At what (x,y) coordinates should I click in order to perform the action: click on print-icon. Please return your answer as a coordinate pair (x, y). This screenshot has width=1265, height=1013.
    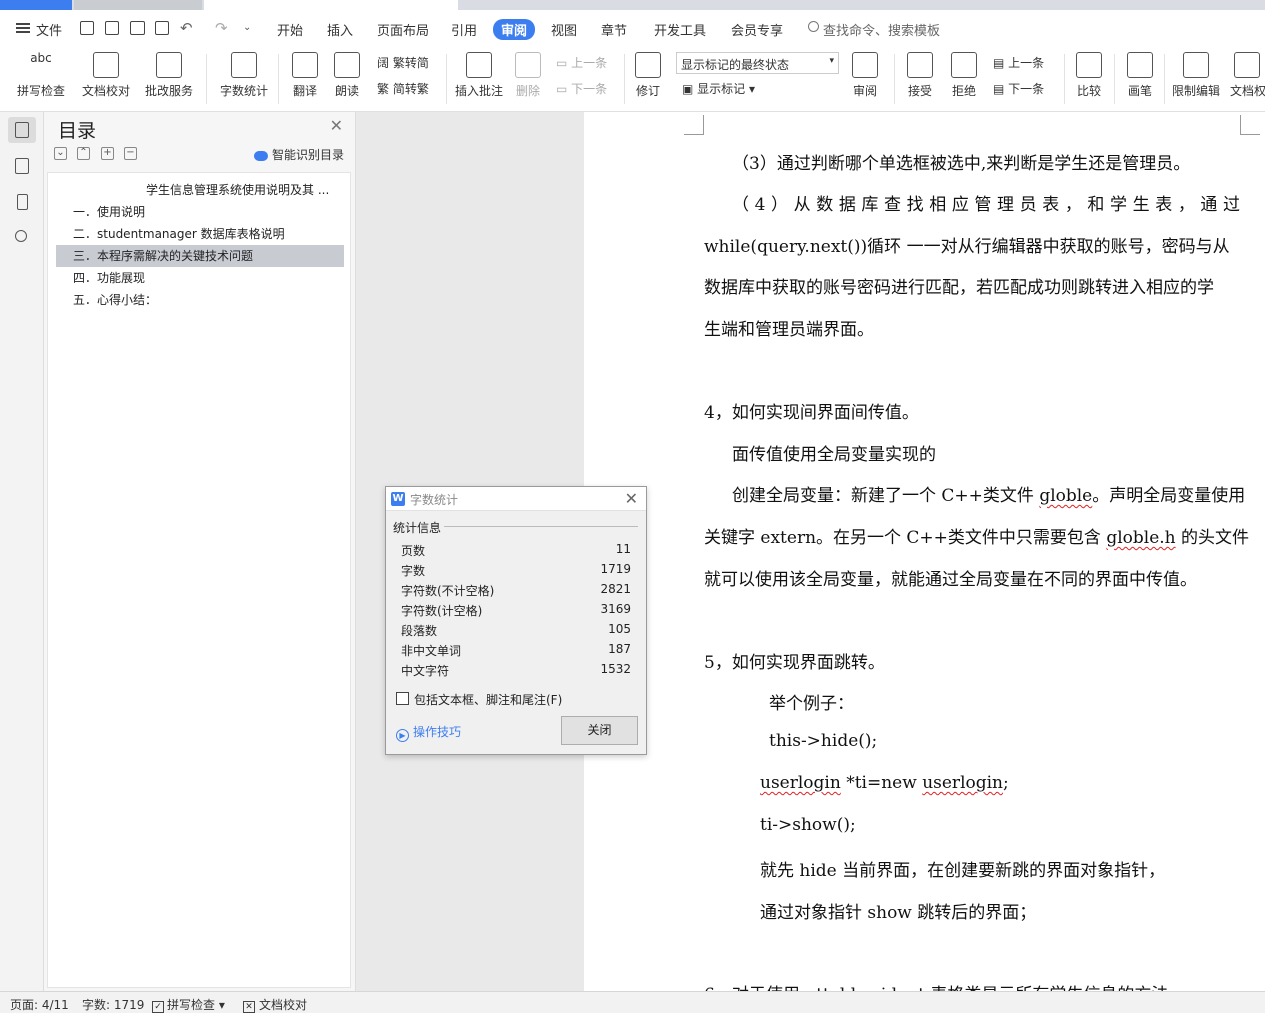
    Looking at the image, I should click on (137, 28).